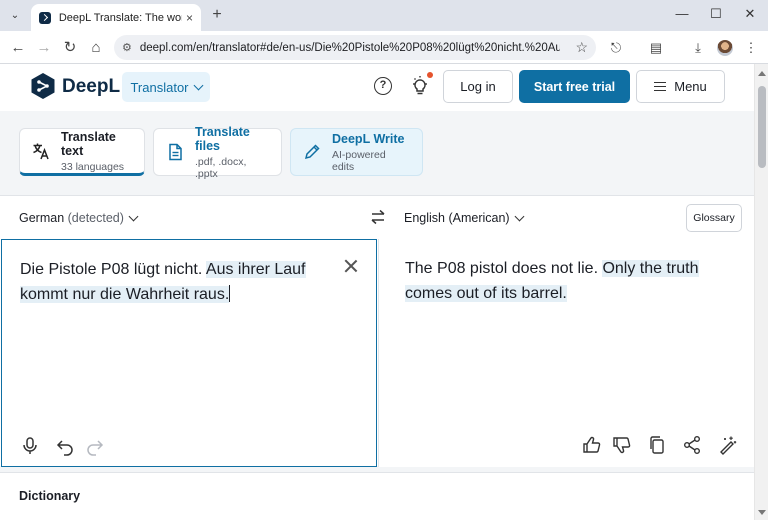 Image resolution: width=768 pixels, height=520 pixels. Describe the element at coordinates (725, 48) in the screenshot. I see `profile-avatar` at that location.